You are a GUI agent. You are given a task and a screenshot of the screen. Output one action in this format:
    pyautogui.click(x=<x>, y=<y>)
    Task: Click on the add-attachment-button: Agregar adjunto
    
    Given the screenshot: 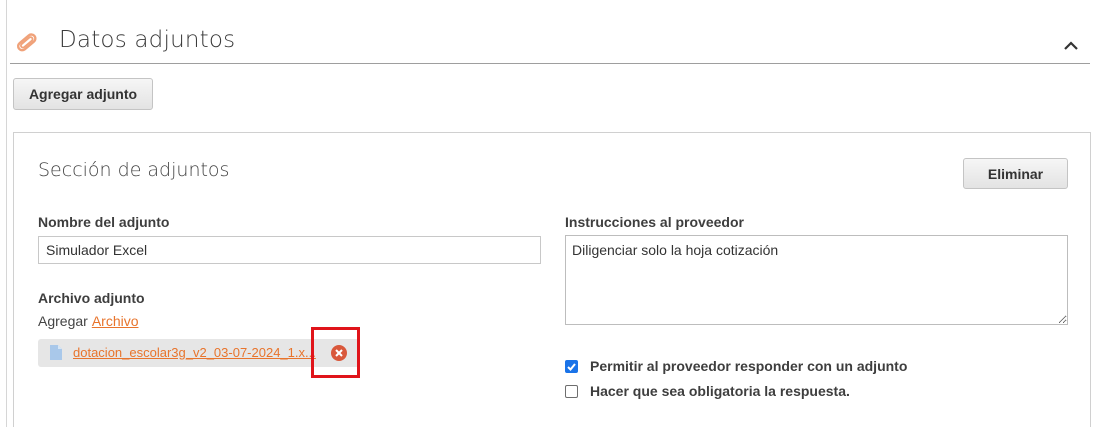 What is the action you would take?
    pyautogui.click(x=83, y=94)
    